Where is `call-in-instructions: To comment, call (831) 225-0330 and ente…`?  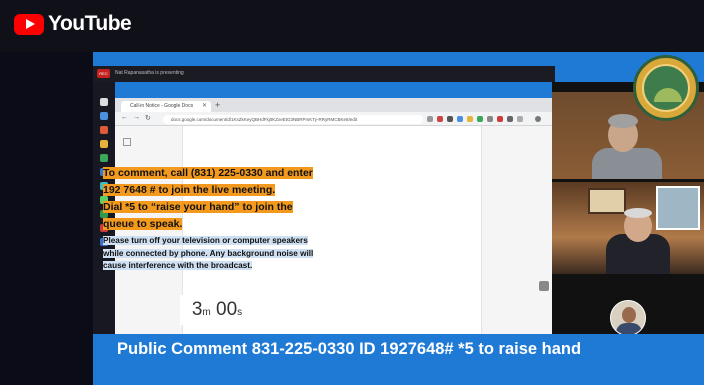 call-in-instructions: To comment, call (831) 225-0330 and ente… is located at coordinates (268, 199).